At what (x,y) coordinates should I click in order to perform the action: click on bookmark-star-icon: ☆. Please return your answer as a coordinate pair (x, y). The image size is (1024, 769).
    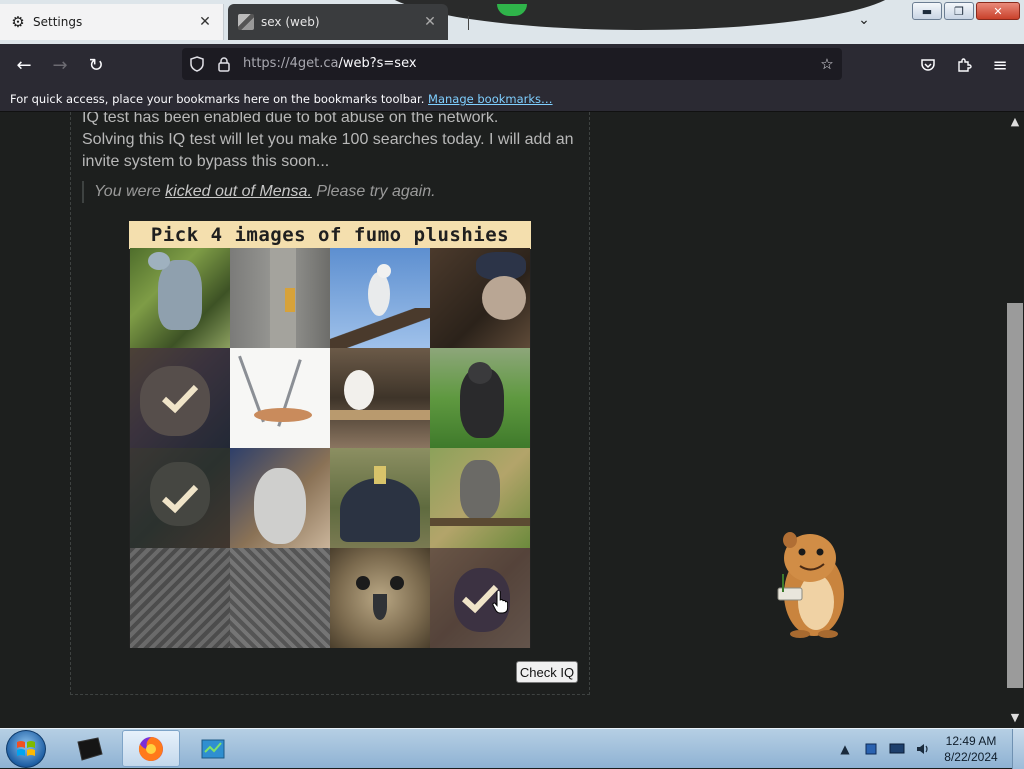
    Looking at the image, I should click on (827, 64).